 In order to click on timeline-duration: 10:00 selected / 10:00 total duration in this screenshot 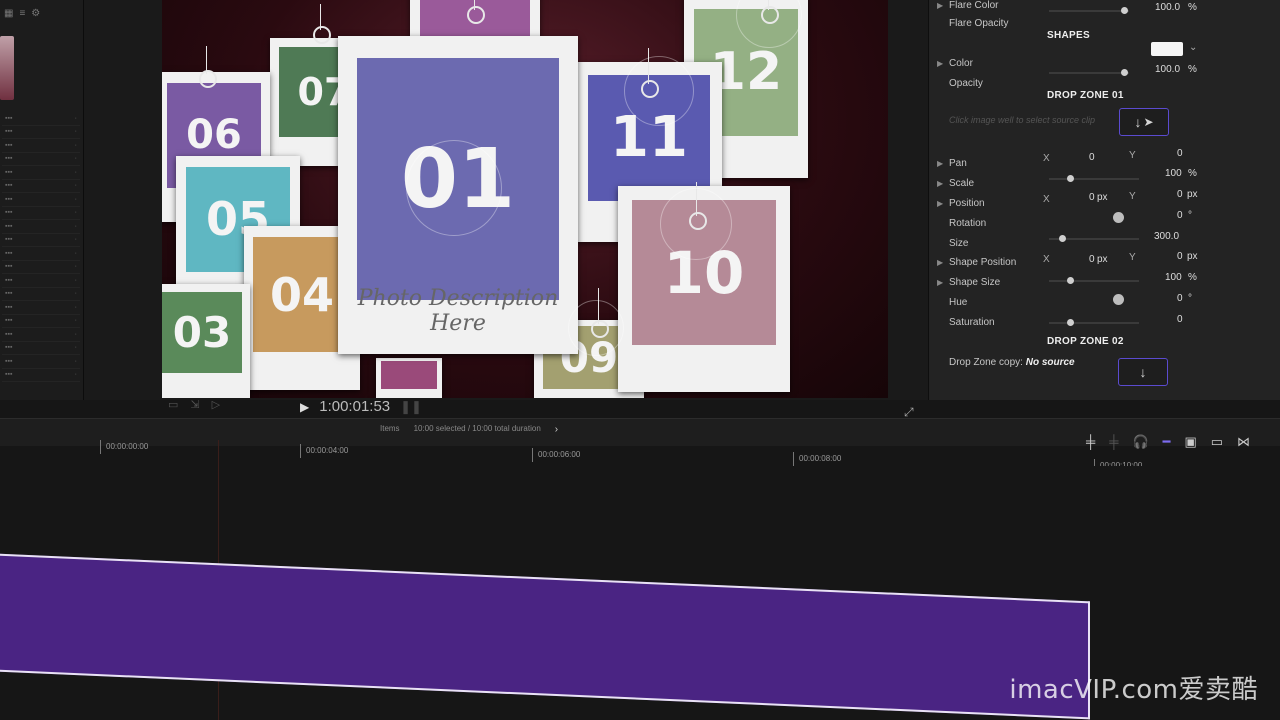, I will do `click(477, 428)`.